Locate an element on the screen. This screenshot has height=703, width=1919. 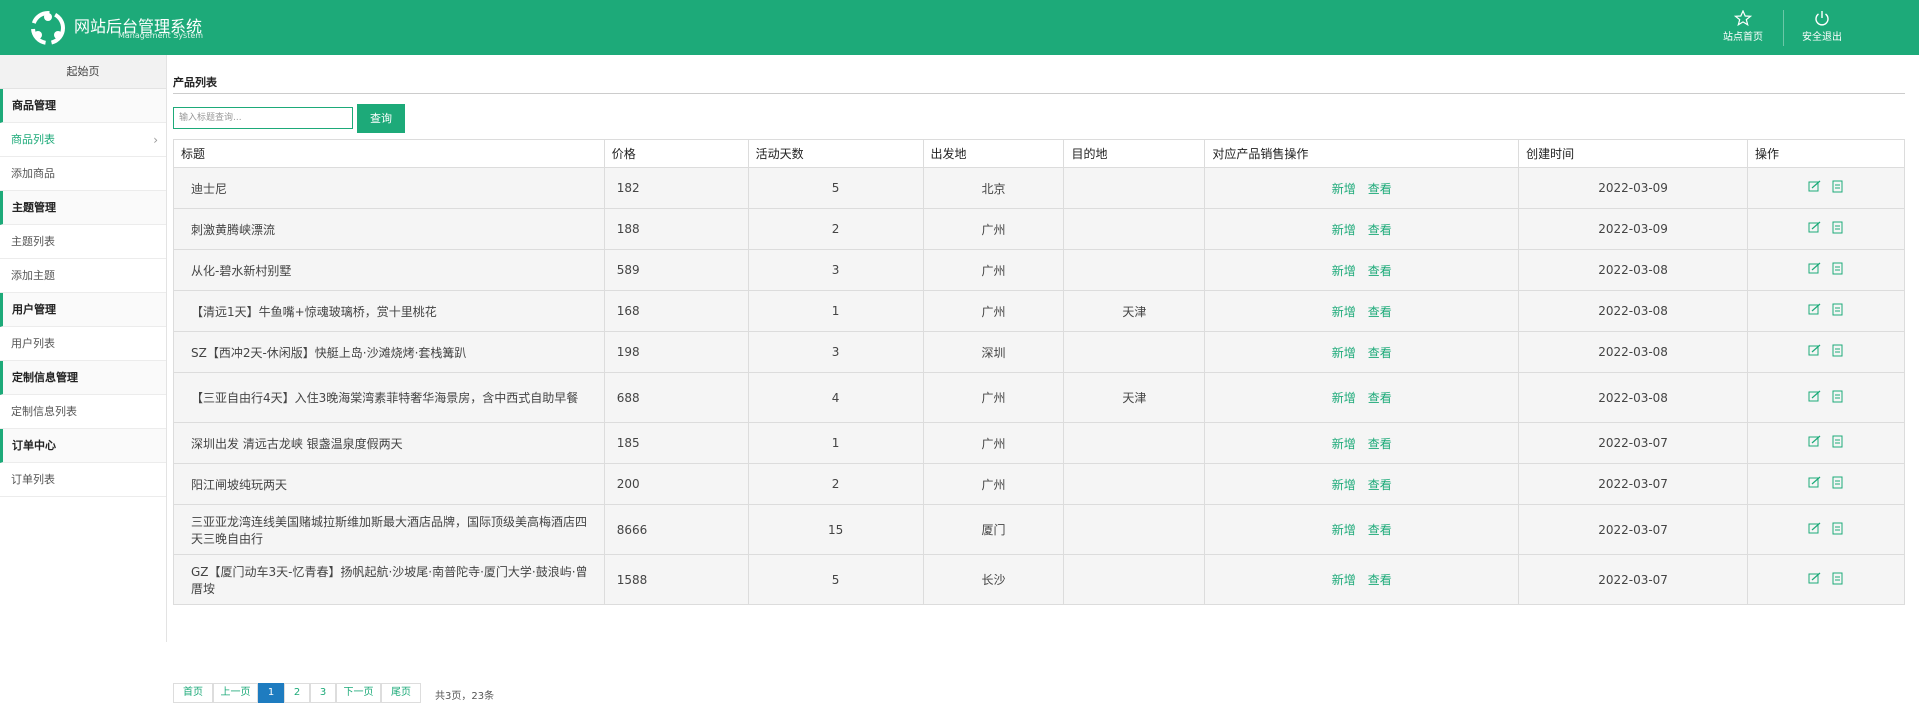
page-title: 产品列表 is located at coordinates (195, 82).